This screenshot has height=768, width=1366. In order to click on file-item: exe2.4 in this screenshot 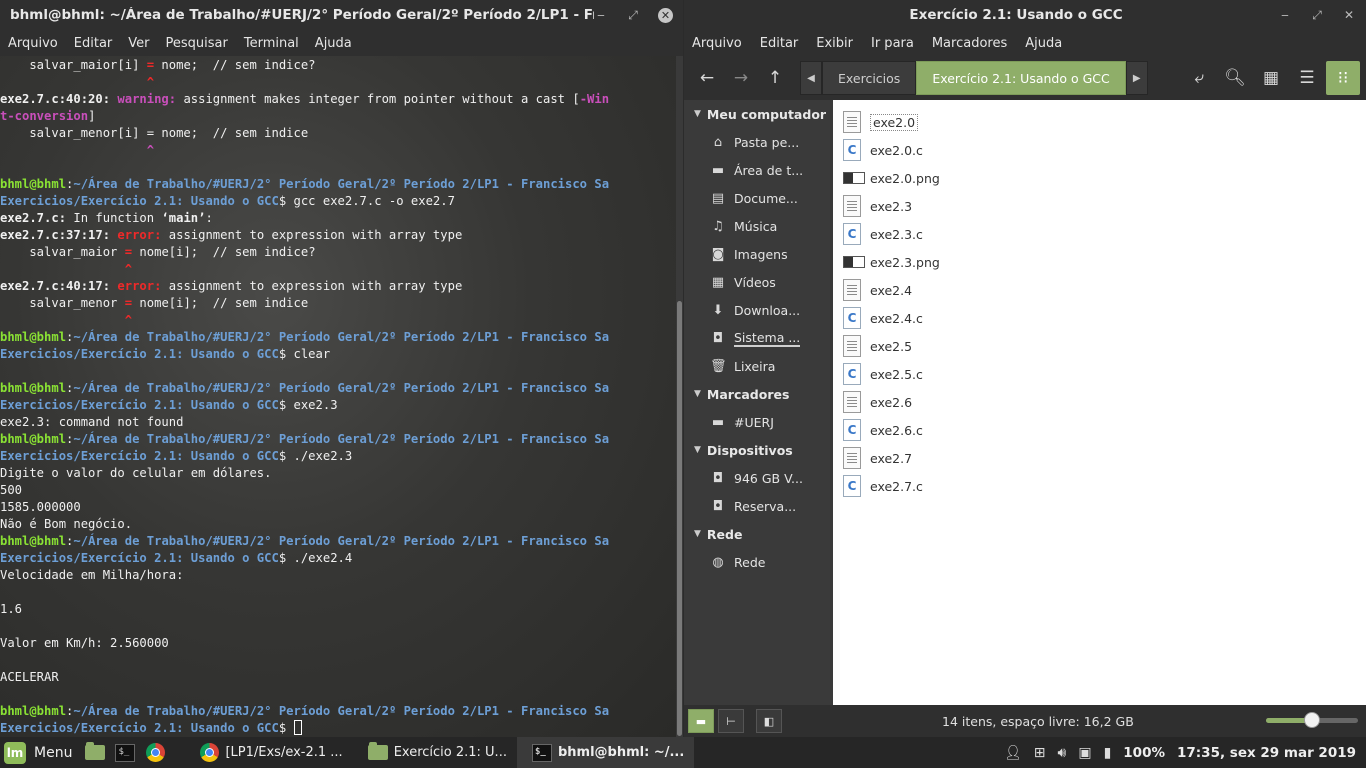, I will do `click(1104, 290)`.